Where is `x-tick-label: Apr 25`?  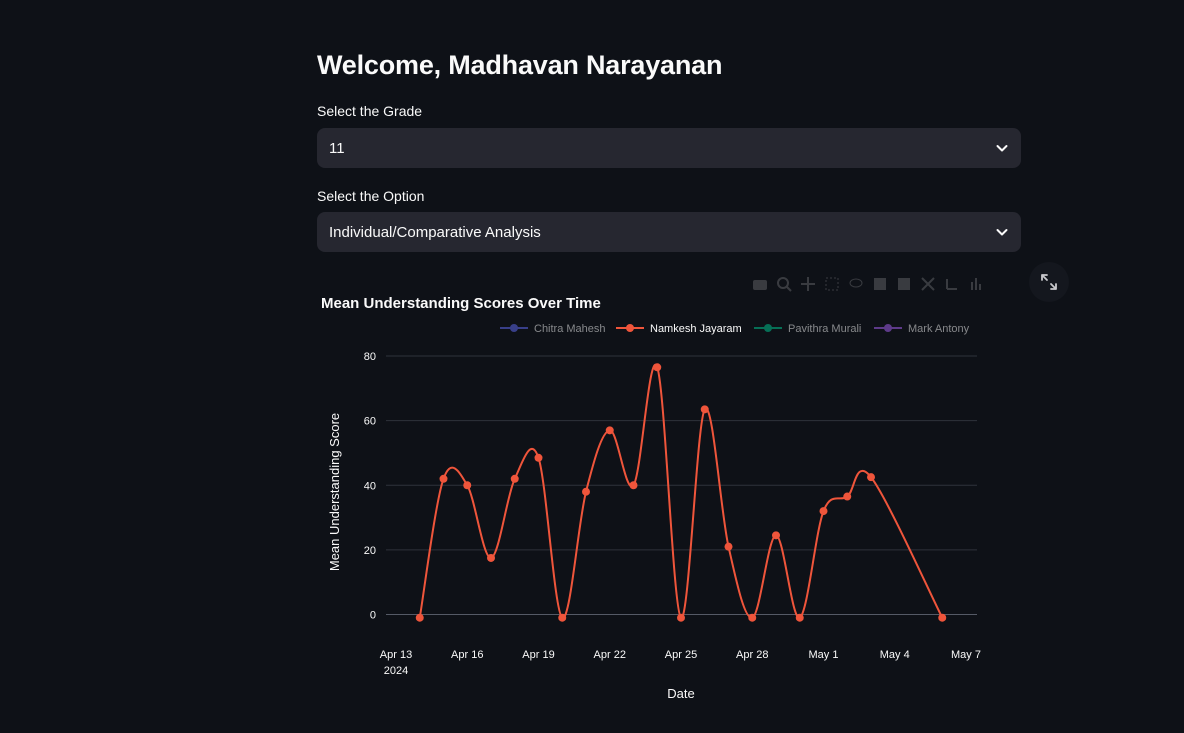
x-tick-label: Apr 25 is located at coordinates (681, 655).